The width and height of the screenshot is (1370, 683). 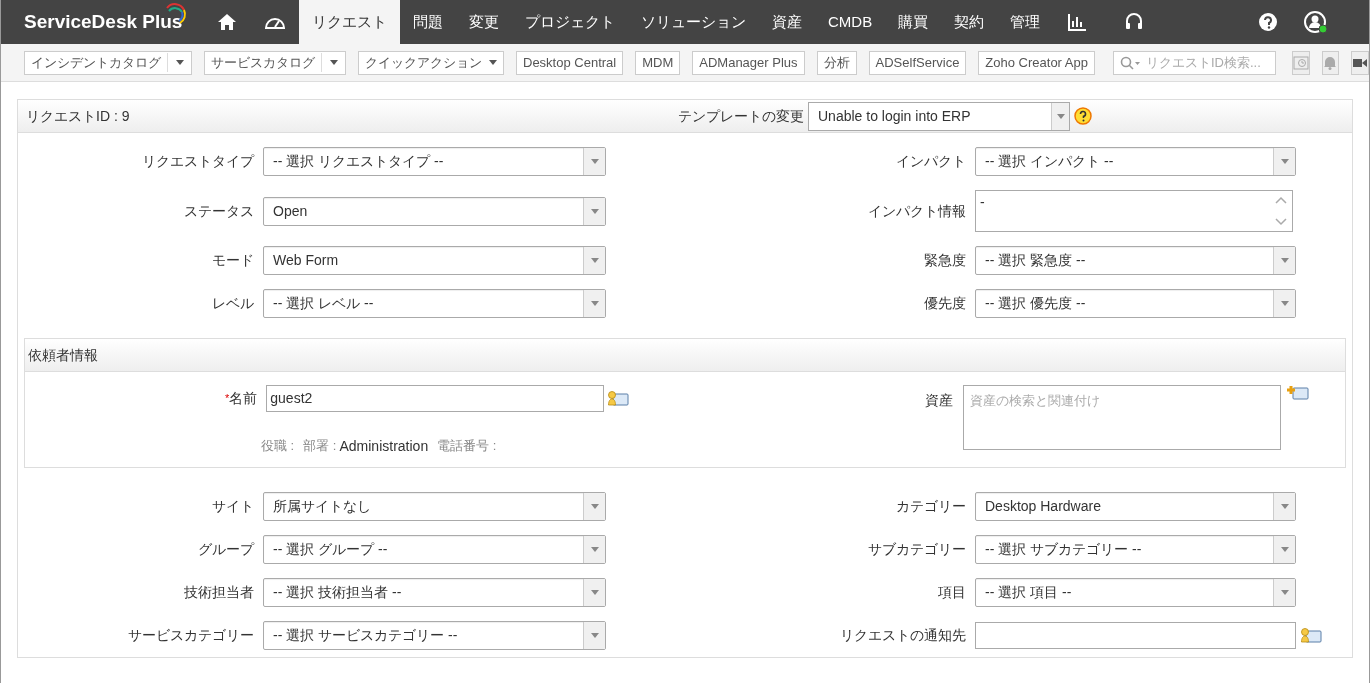 What do you see at coordinates (570, 62) in the screenshot?
I see `toolbar-button: Desktop Central` at bounding box center [570, 62].